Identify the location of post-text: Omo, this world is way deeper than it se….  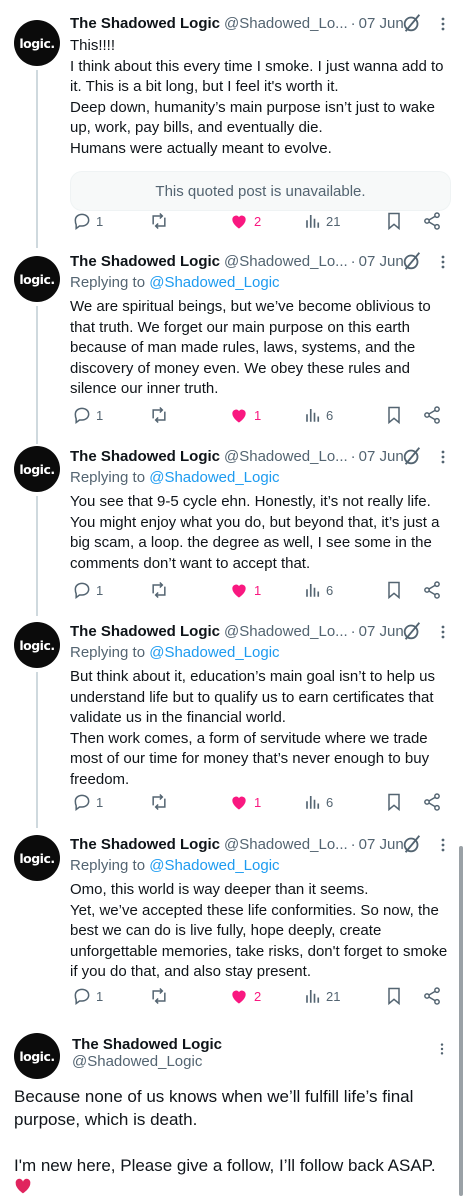
(259, 930).